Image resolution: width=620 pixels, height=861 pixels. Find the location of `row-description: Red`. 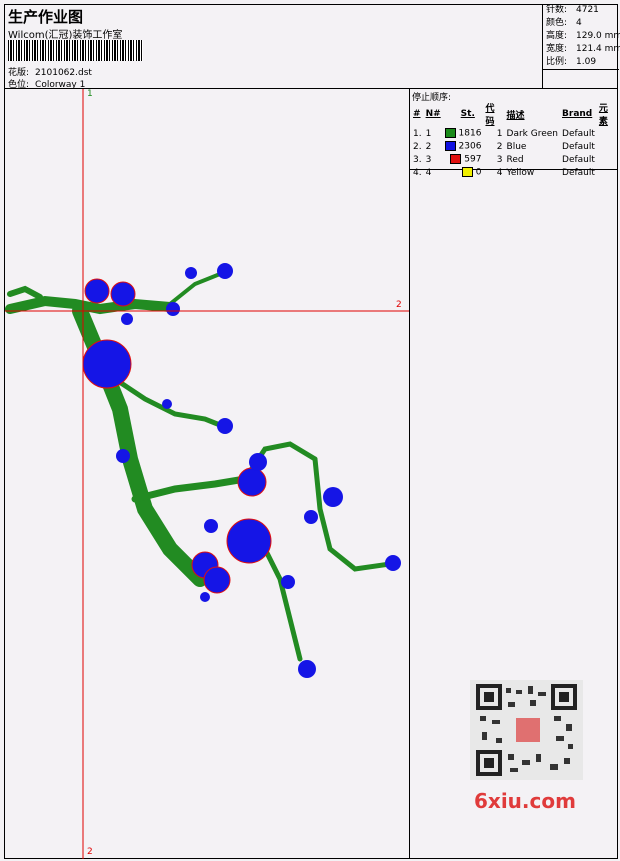

row-description: Red is located at coordinates (515, 159).